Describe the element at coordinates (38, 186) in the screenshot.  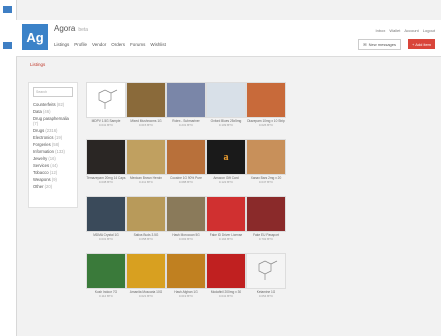
I see `category-name: Other` at that location.